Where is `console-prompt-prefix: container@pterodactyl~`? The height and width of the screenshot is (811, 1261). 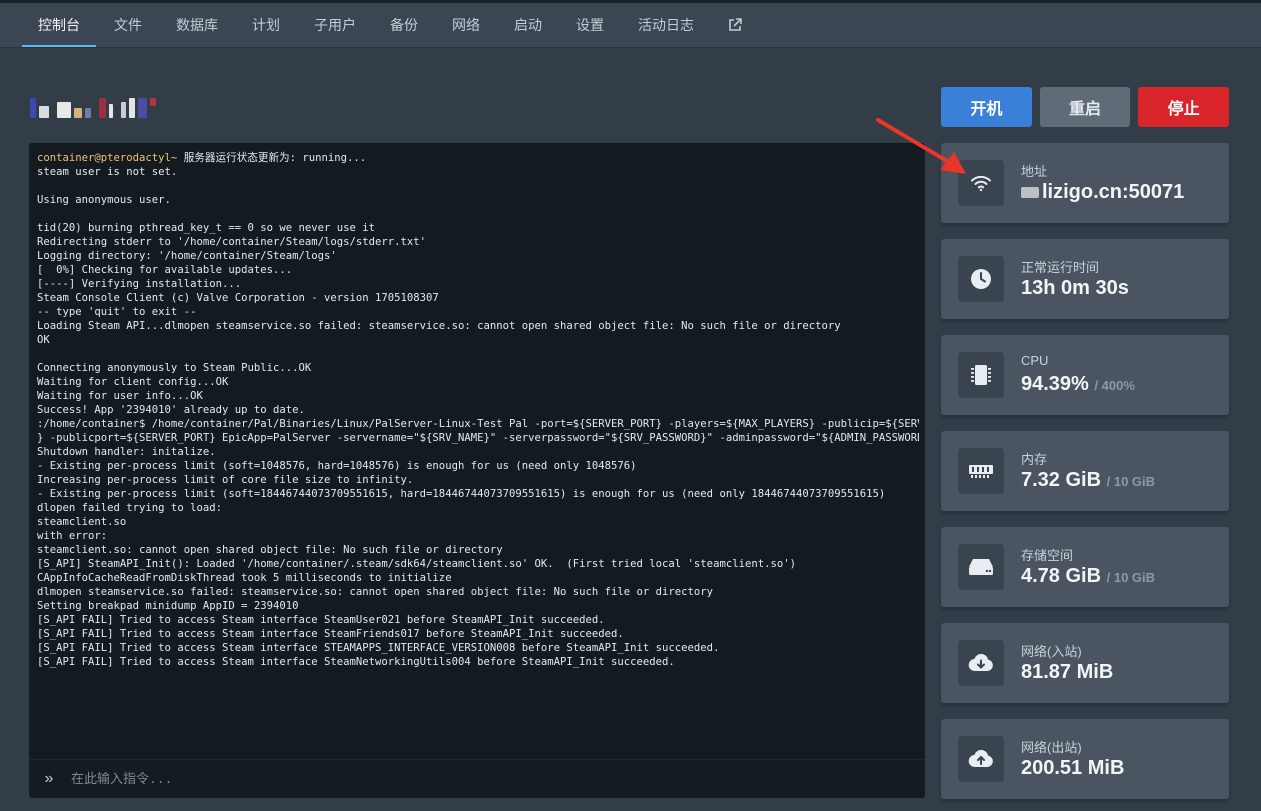
console-prompt-prefix: container@pterodactyl~ is located at coordinates (107, 158).